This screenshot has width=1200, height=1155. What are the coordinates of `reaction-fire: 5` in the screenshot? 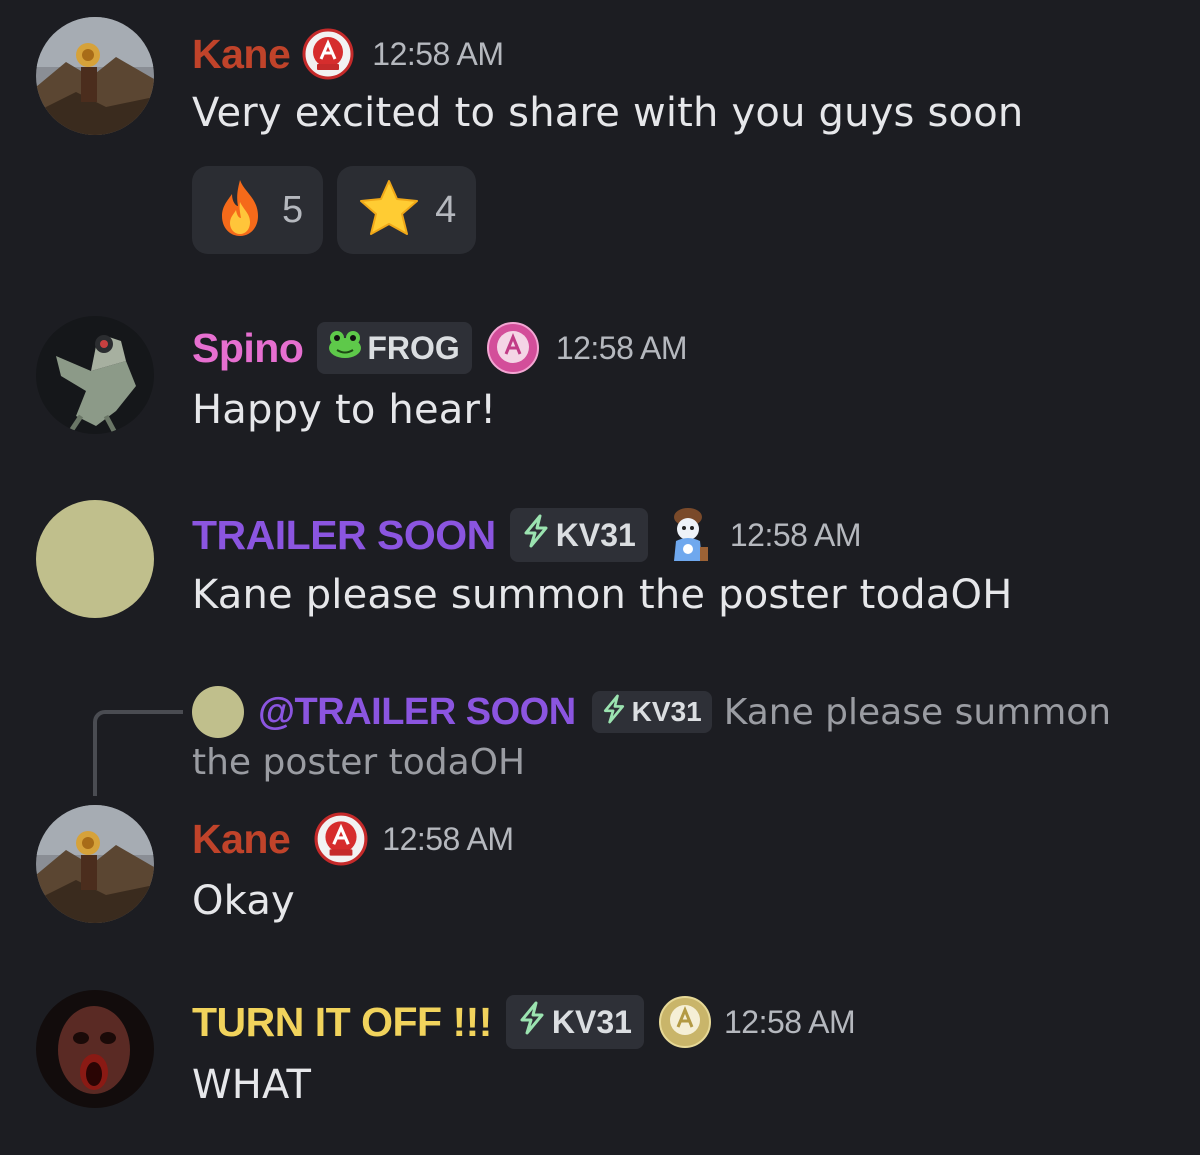 It's located at (258, 210).